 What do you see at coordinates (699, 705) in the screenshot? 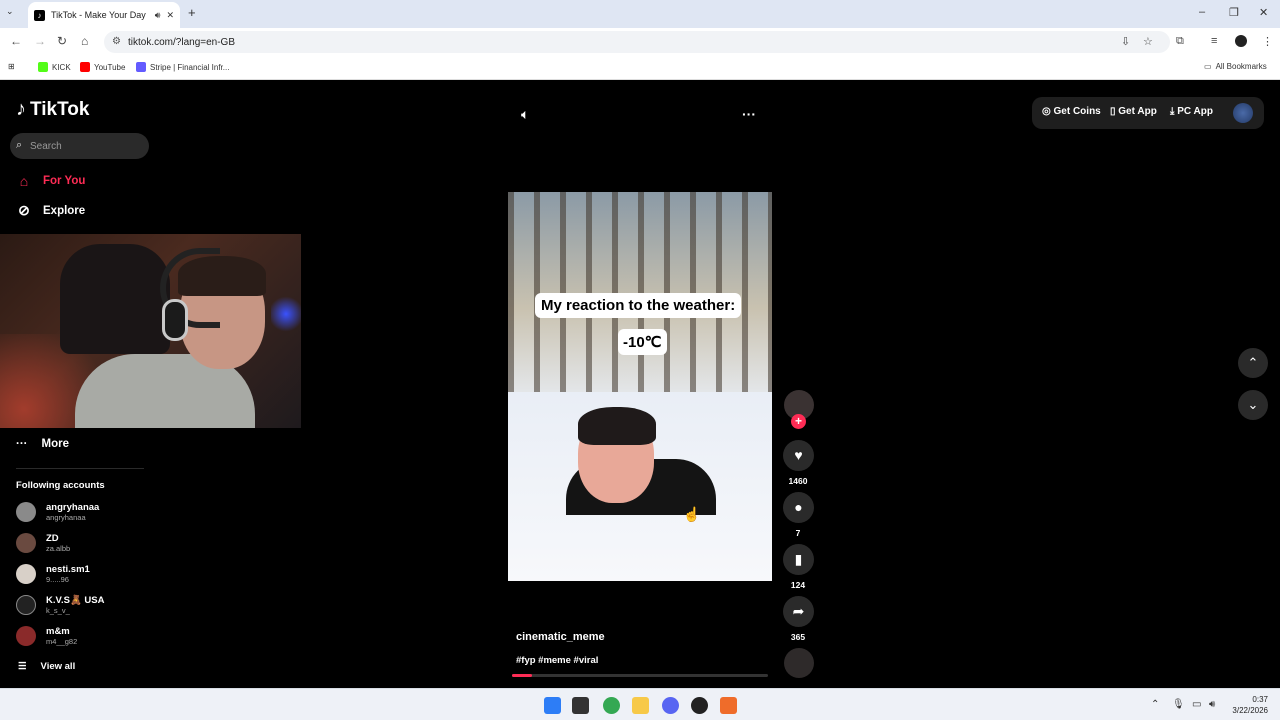
I see `obs-icon` at bounding box center [699, 705].